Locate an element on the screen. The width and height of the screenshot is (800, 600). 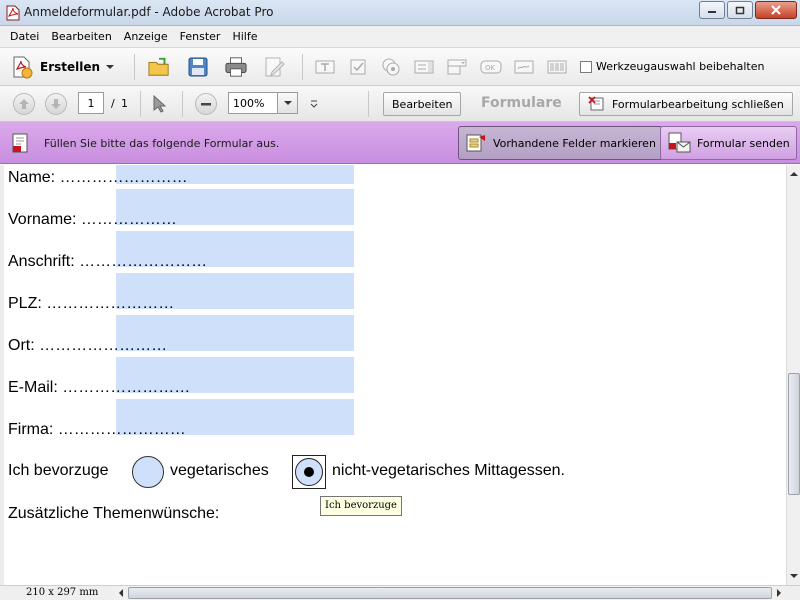
restore-icon is located at coordinates (740, 10).